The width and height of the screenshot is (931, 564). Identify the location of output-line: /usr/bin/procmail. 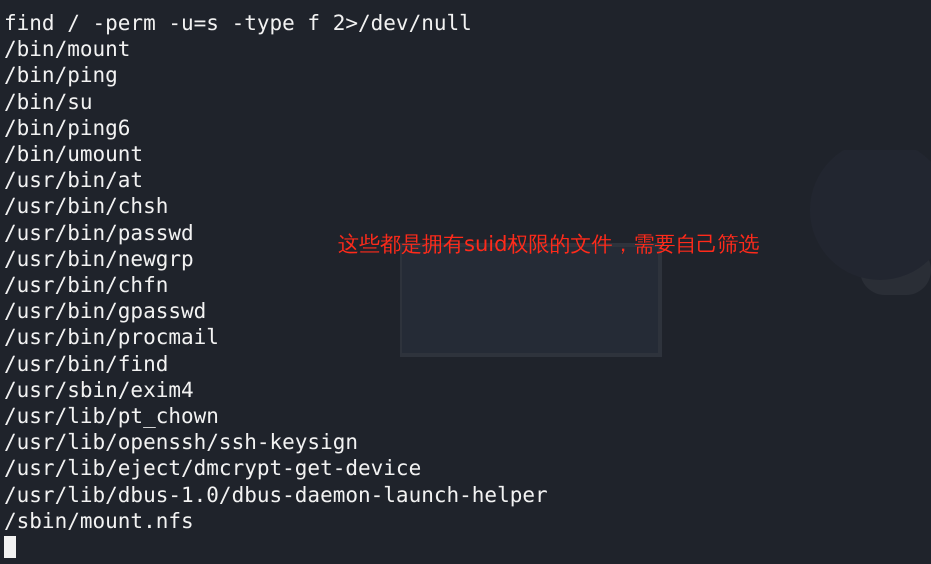
(111, 337).